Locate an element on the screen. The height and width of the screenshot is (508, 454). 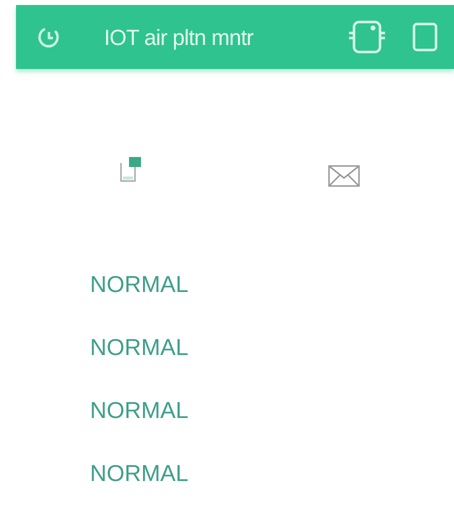
mail-icon is located at coordinates (344, 176).